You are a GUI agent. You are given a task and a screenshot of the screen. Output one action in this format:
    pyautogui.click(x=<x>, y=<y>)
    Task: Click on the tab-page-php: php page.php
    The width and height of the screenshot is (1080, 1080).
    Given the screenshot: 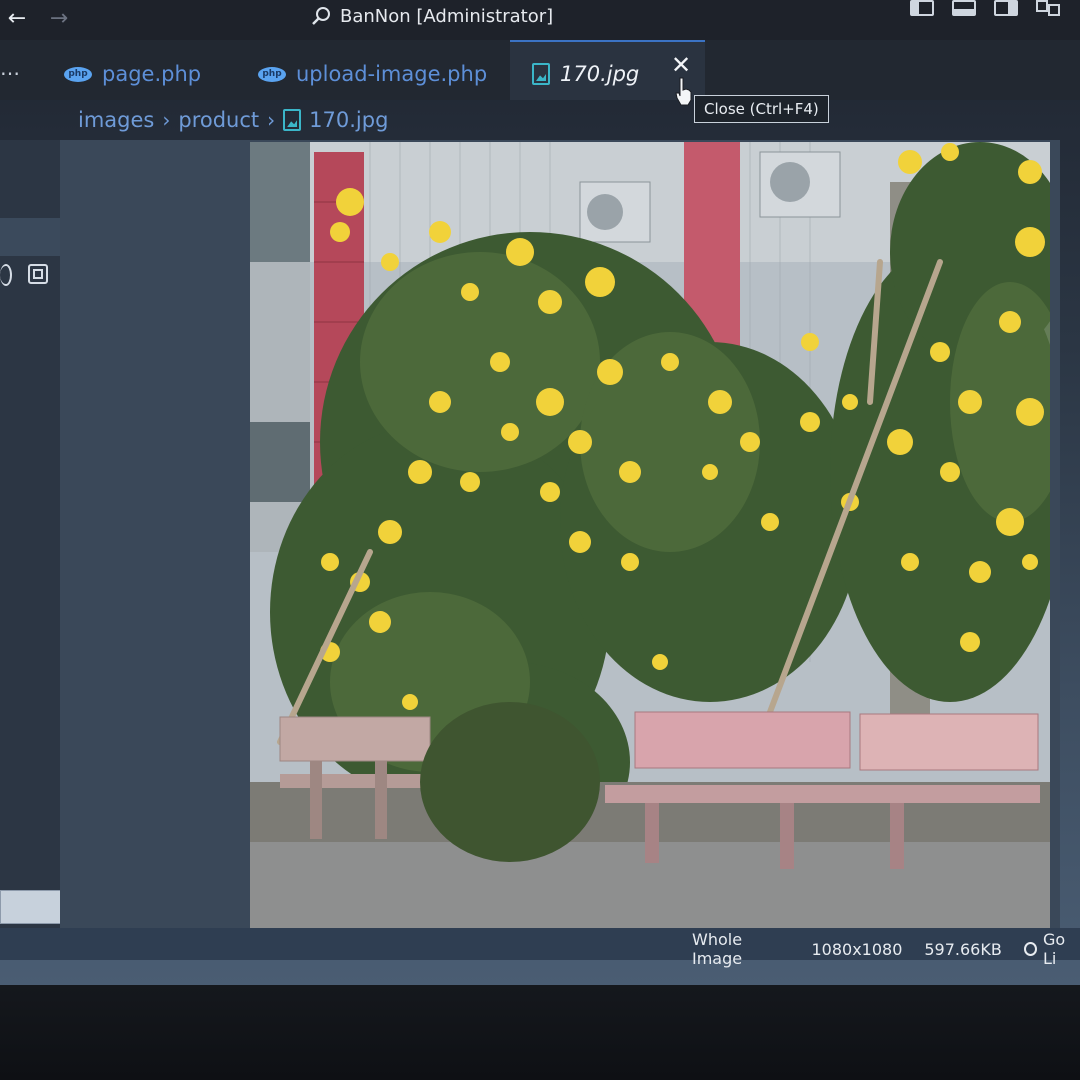 What is the action you would take?
    pyautogui.click(x=132, y=74)
    